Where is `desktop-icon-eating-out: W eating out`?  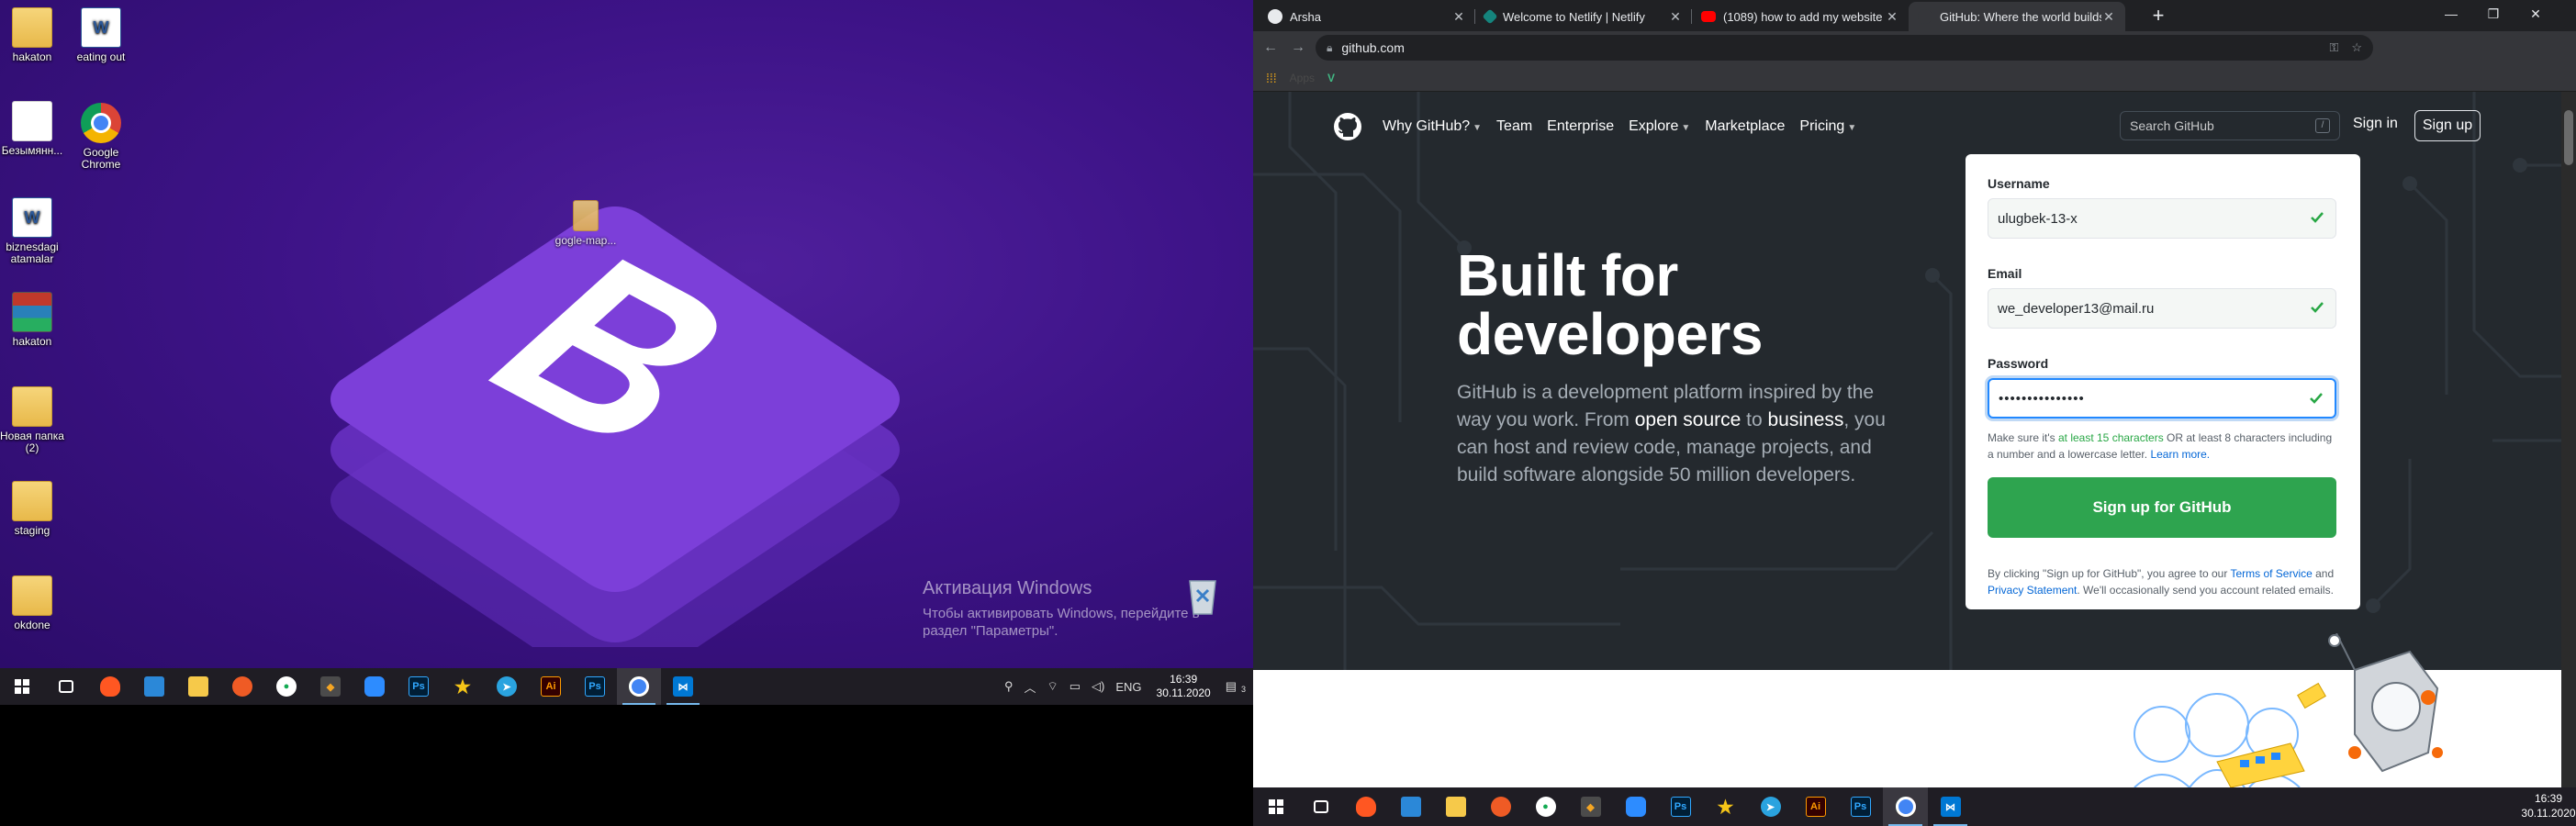 desktop-icon-eating-out: W eating out is located at coordinates (101, 35).